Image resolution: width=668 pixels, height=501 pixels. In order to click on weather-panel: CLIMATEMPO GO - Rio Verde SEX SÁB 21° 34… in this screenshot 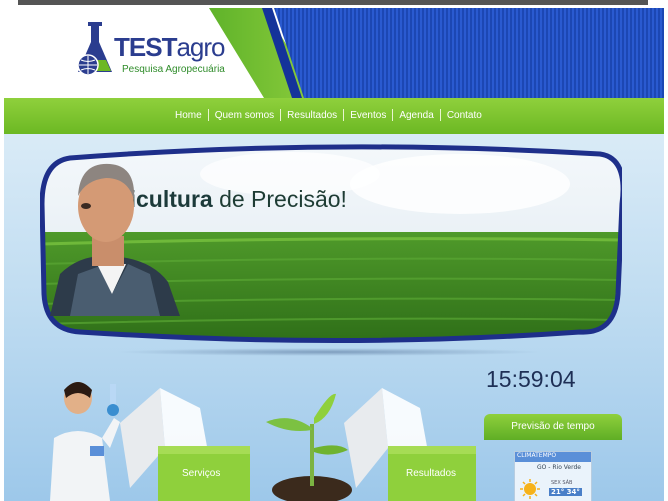, I will do `click(553, 476)`.